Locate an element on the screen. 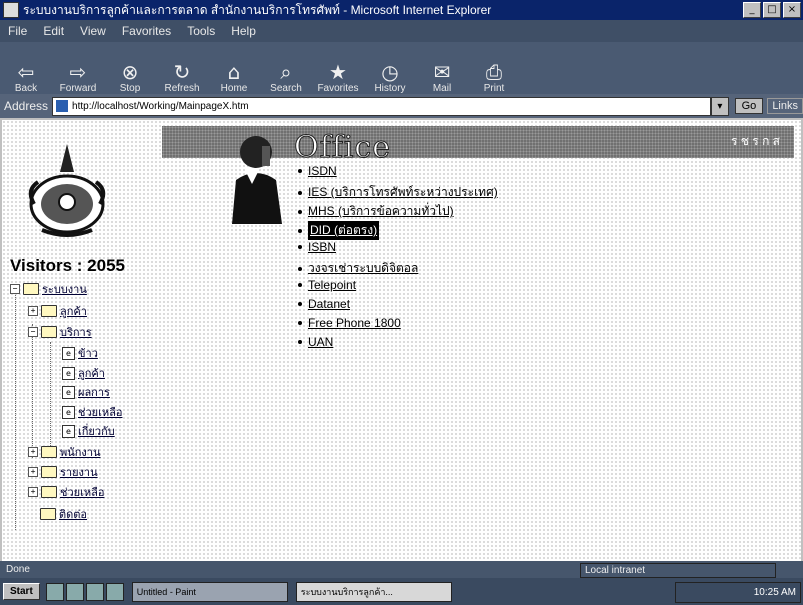 The height and width of the screenshot is (605, 803). menu-bar: File Edit View Favorites Tools Help is located at coordinates (401, 31).